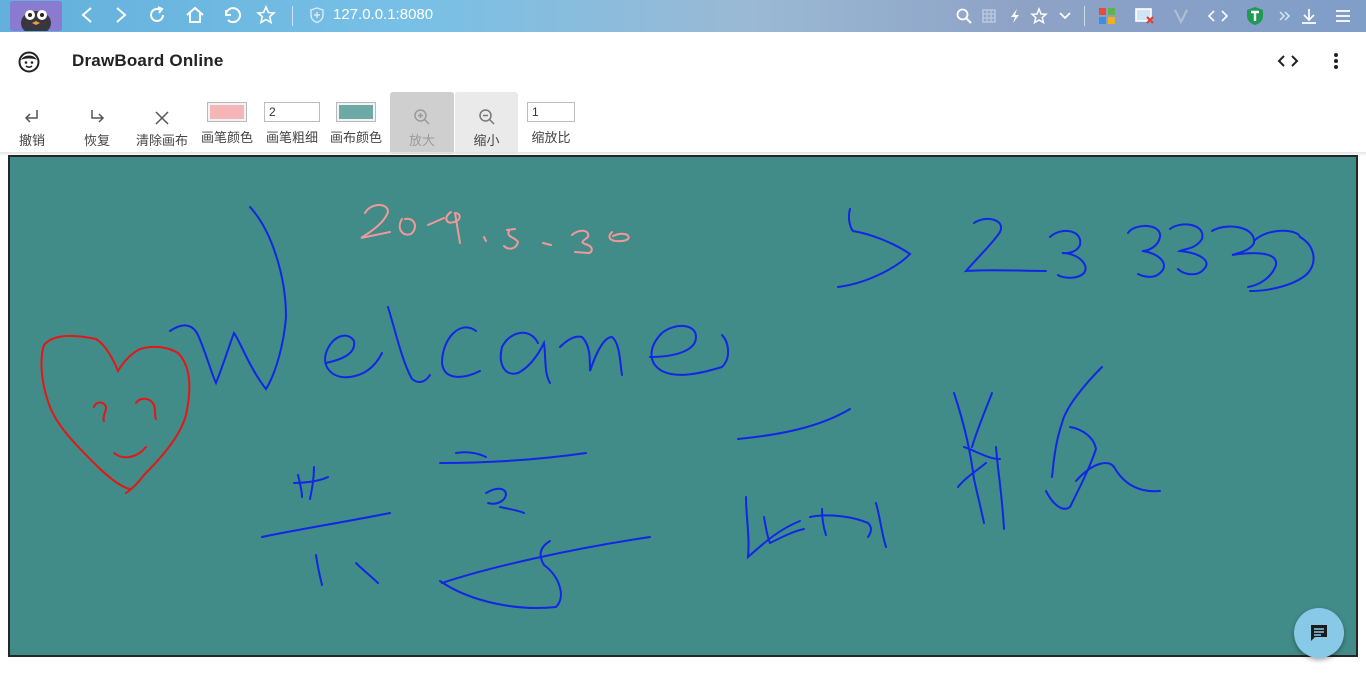 This screenshot has width=1366, height=679. Describe the element at coordinates (551, 137) in the screenshot. I see `zoom-ratio-label: 缩放比` at that location.